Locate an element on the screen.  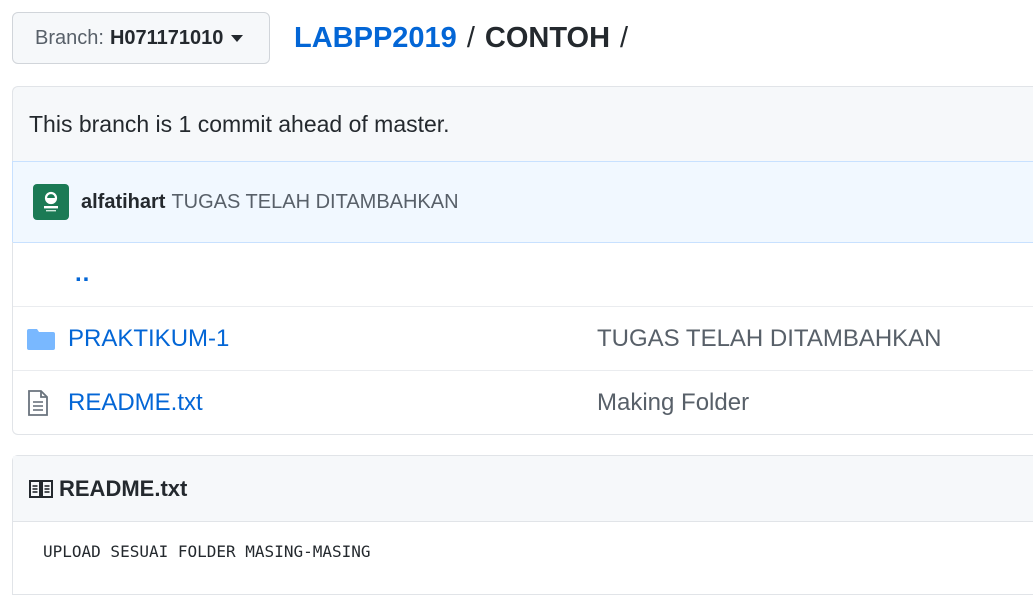
branch-select-button: Branch: H071171010 is located at coordinates (141, 38).